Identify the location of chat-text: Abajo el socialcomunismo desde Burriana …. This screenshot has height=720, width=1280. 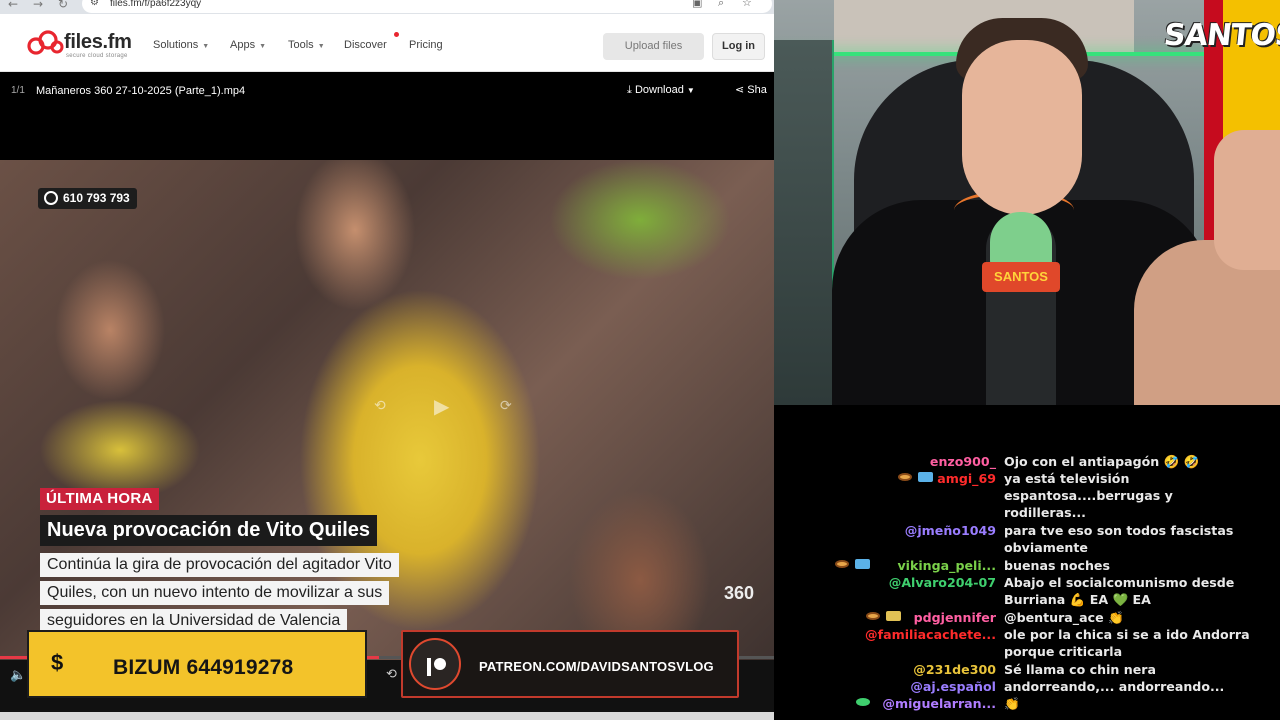
(1119, 591).